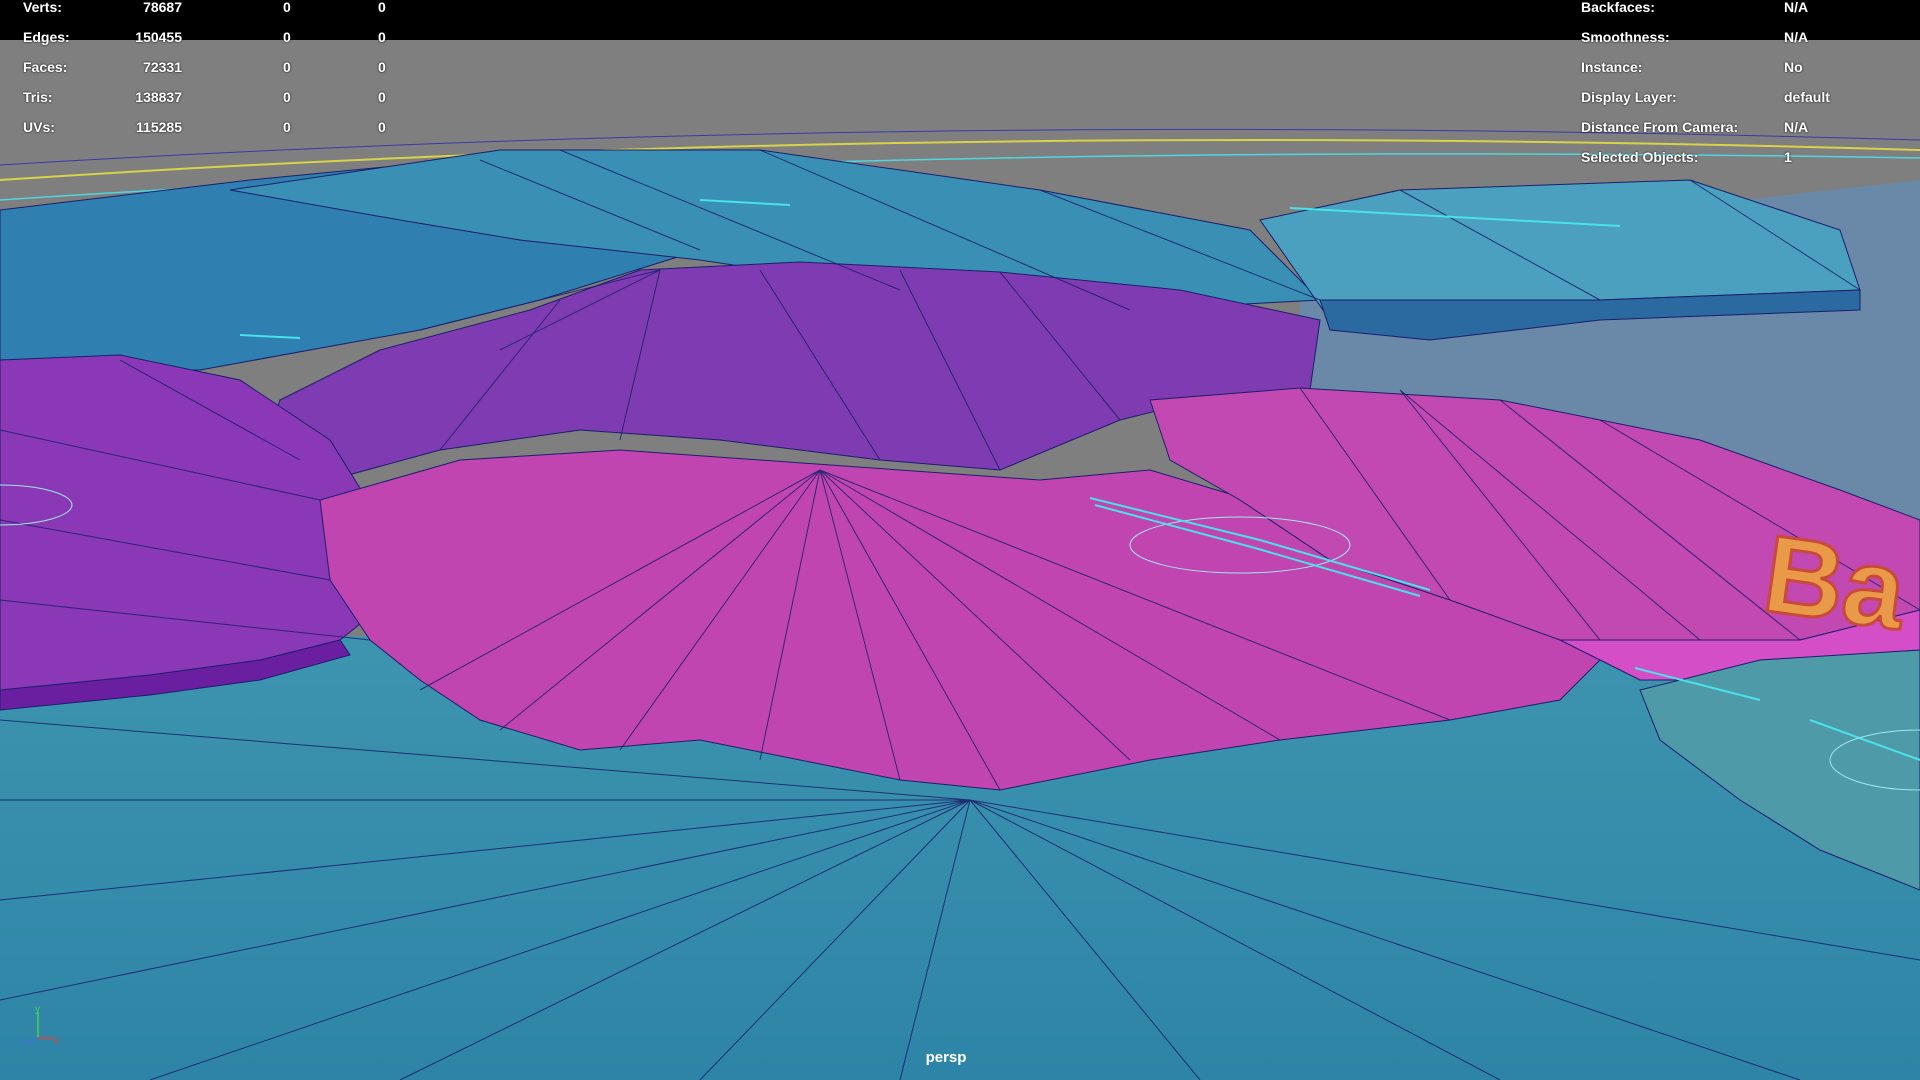  I want to click on hud-value-selected-objects: 1, so click(1788, 157).